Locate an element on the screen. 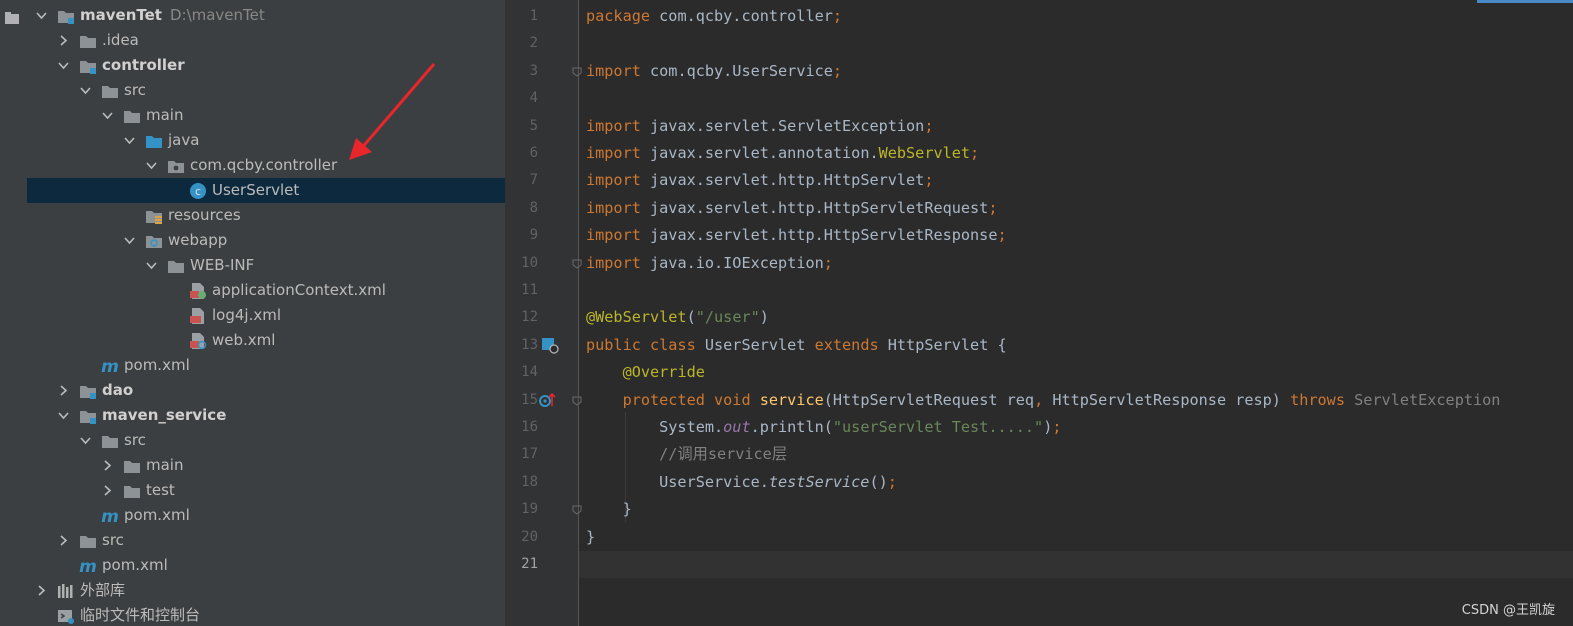 This screenshot has width=1573, height=626. tree-row: 外部库 is located at coordinates (266, 590).